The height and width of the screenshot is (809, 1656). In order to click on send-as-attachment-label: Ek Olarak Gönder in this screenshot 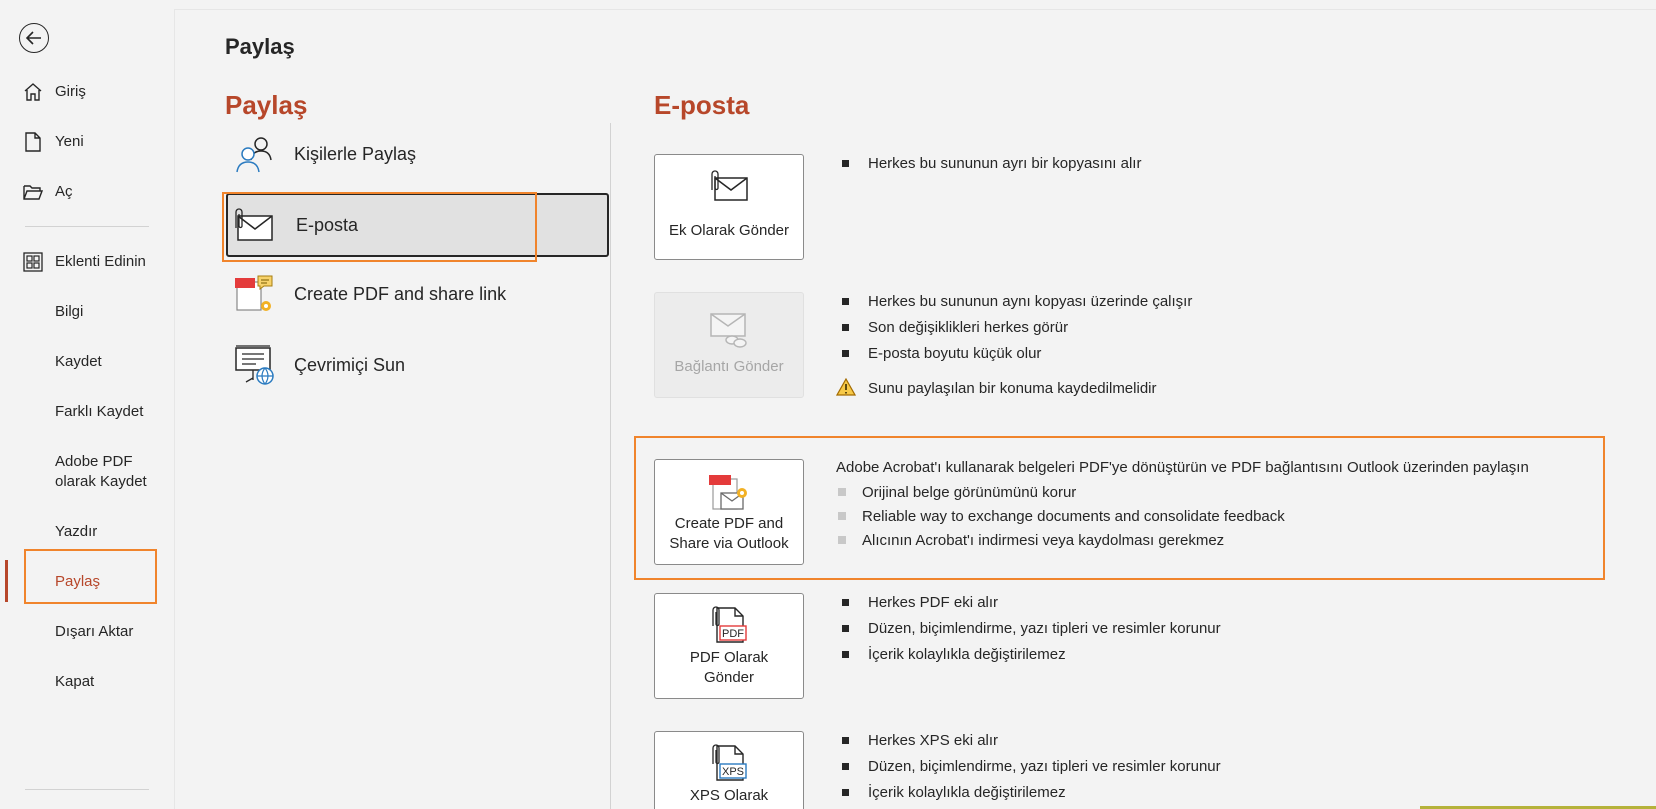, I will do `click(729, 230)`.